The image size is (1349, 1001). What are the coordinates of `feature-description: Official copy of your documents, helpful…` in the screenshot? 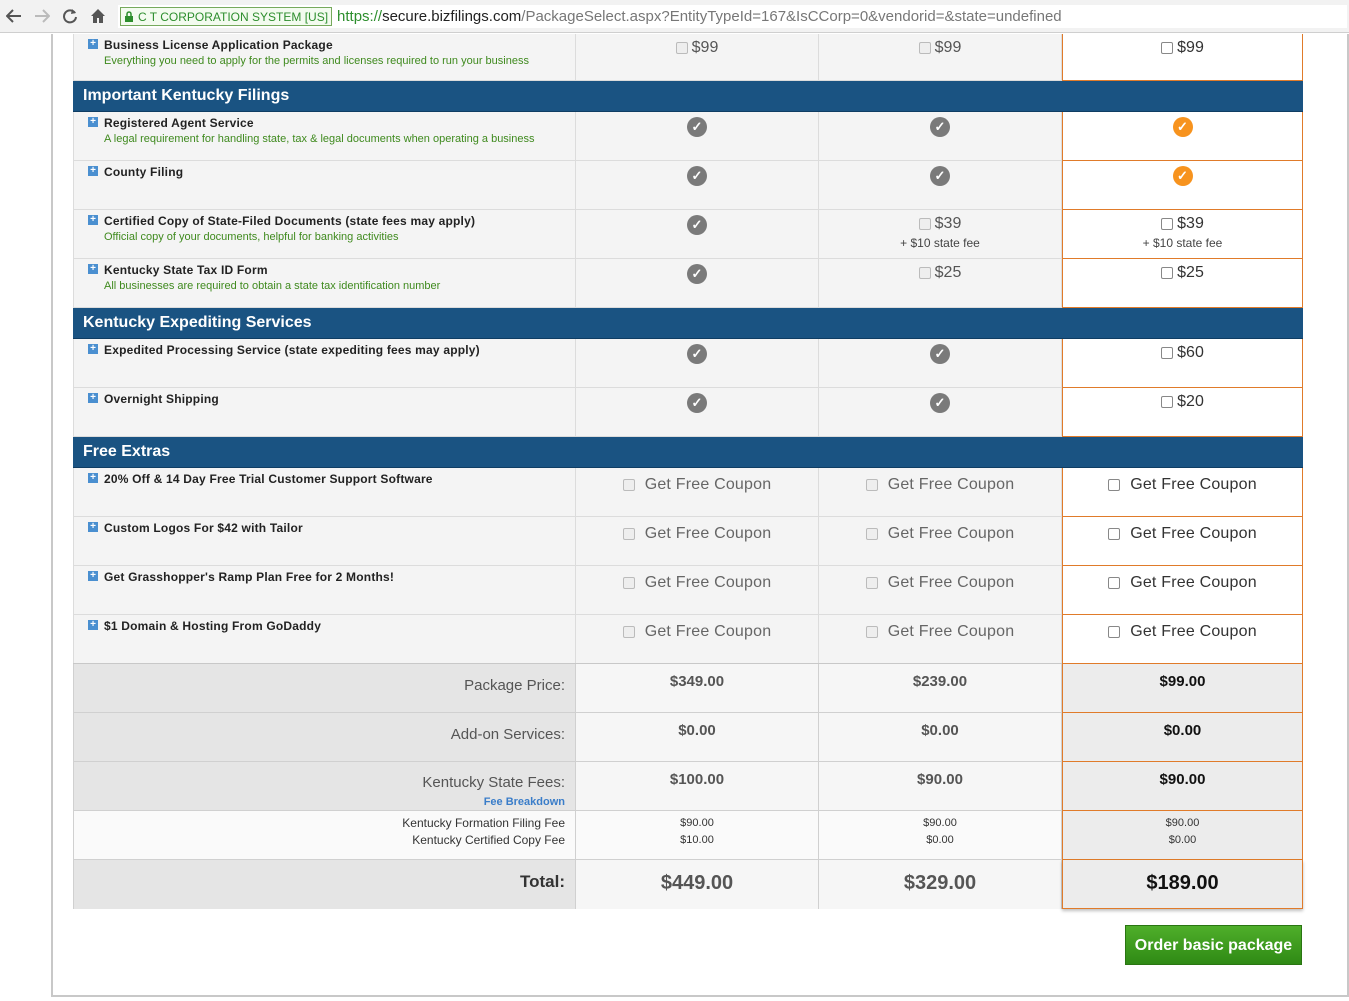 It's located at (251, 237).